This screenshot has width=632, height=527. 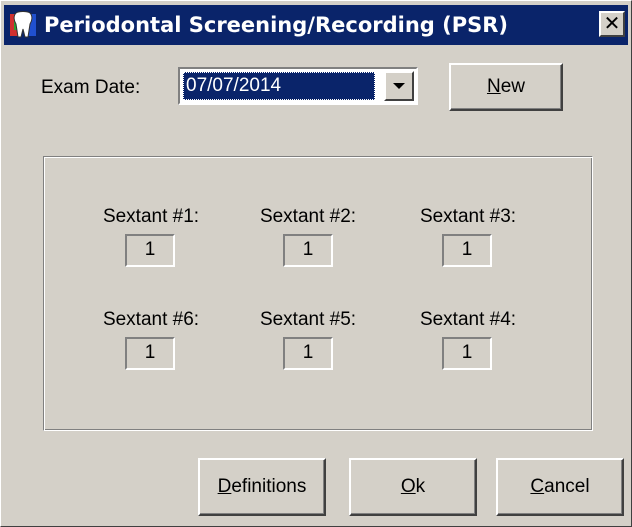 What do you see at coordinates (269, 486) in the screenshot?
I see `definitions-label-rest: efinitions` at bounding box center [269, 486].